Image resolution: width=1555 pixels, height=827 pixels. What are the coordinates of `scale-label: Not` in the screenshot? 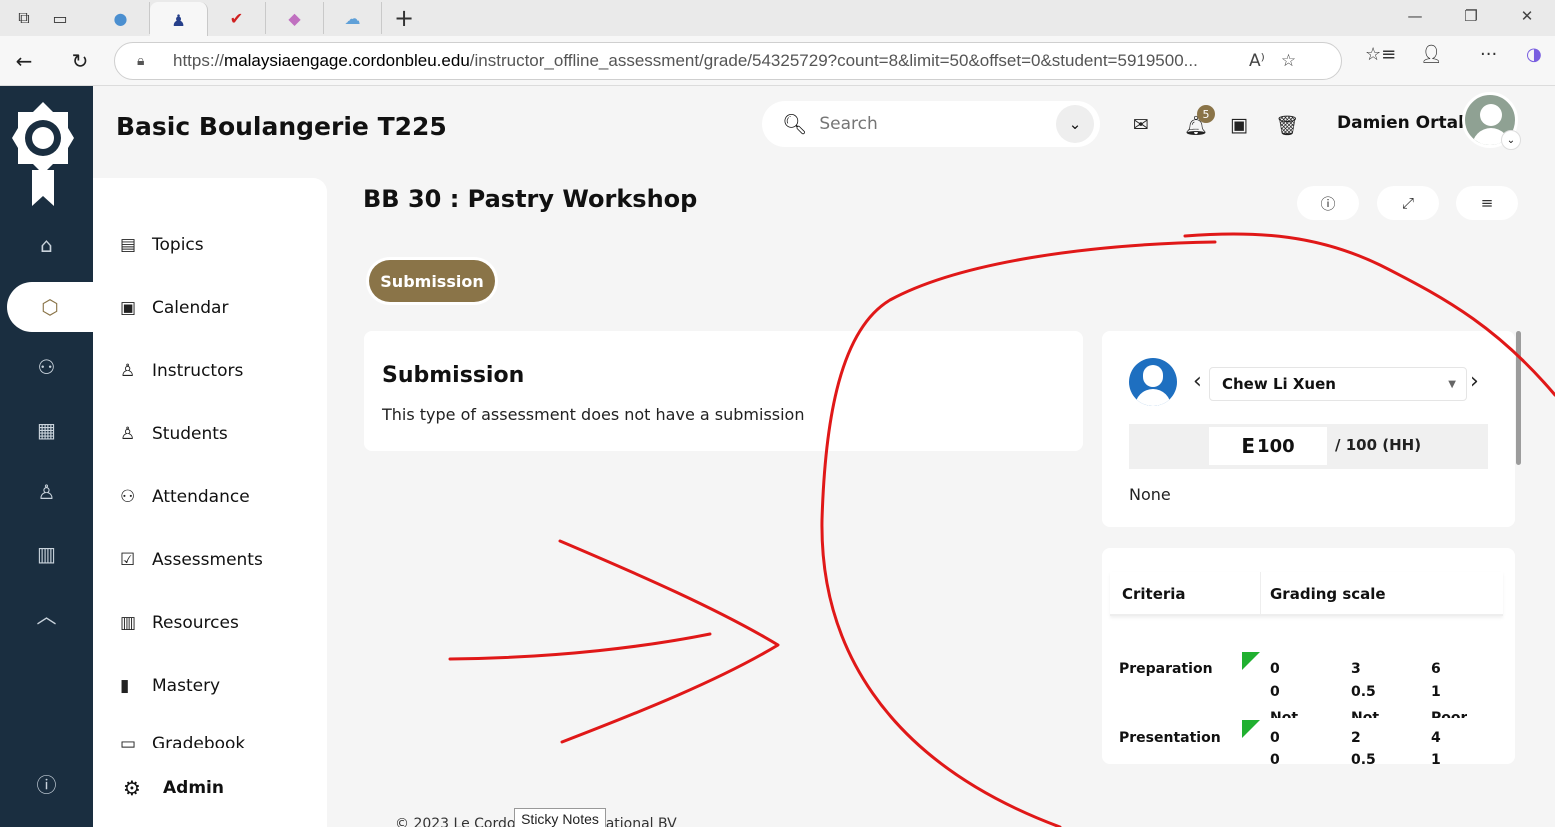 It's located at (1365, 714).